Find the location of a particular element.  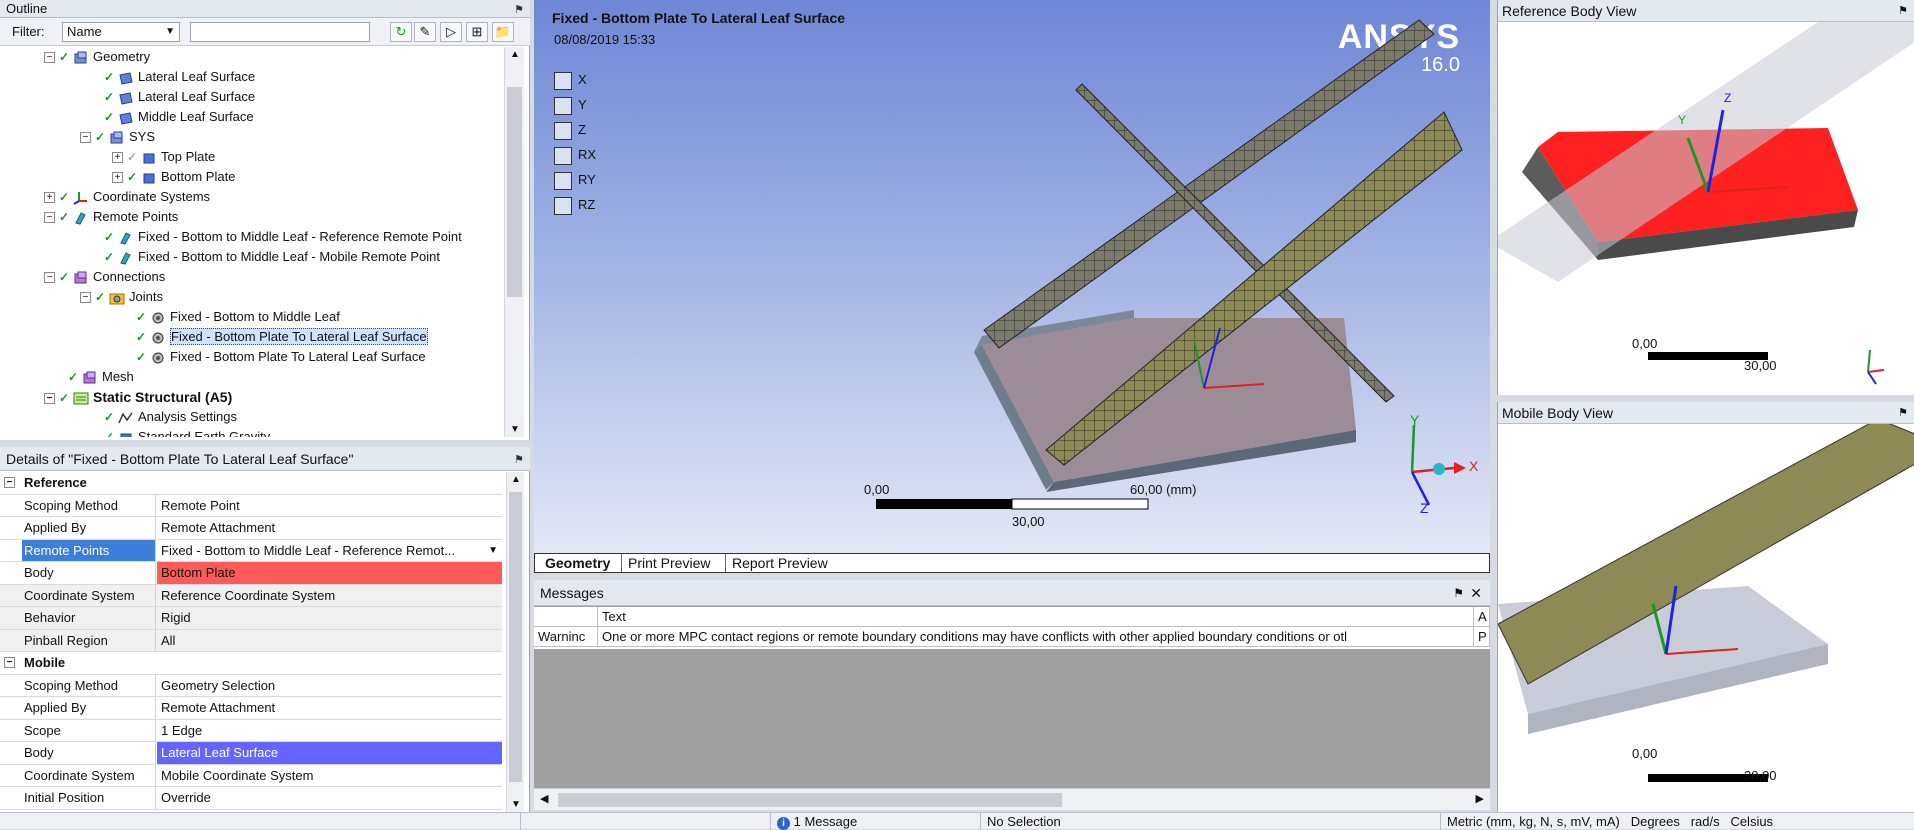

details-row: Scope 1 Edge is located at coordinates (251, 730).